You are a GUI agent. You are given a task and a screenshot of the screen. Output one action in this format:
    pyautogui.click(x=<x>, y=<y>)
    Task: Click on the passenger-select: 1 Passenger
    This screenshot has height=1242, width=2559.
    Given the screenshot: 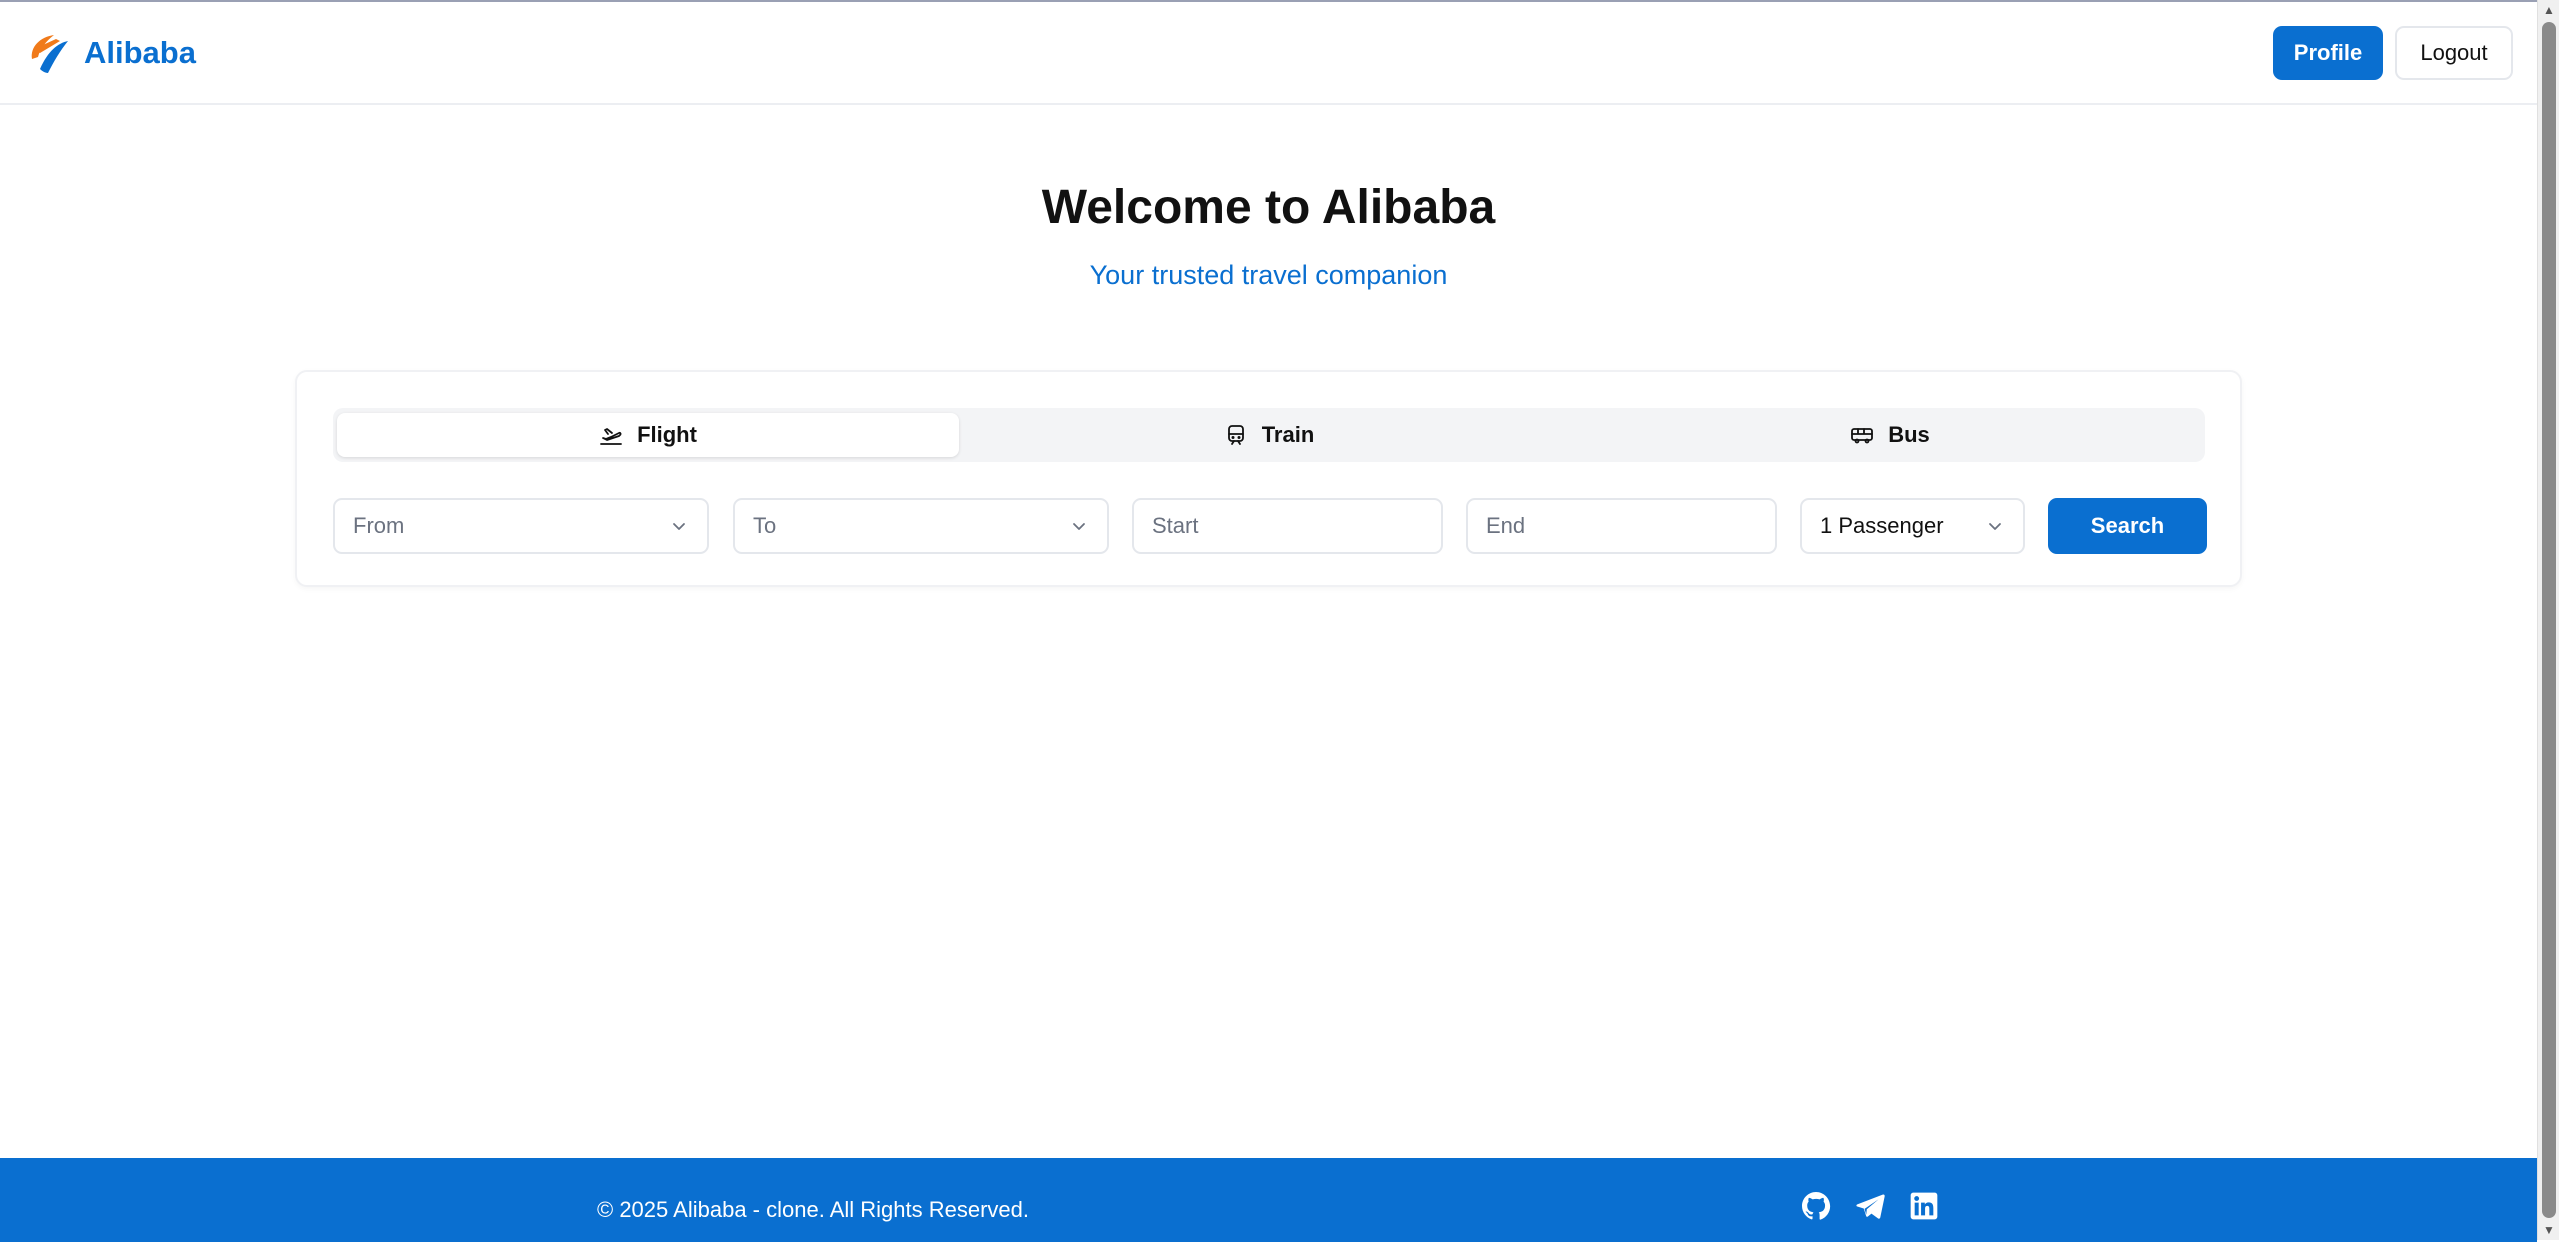 What is the action you would take?
    pyautogui.click(x=1912, y=526)
    